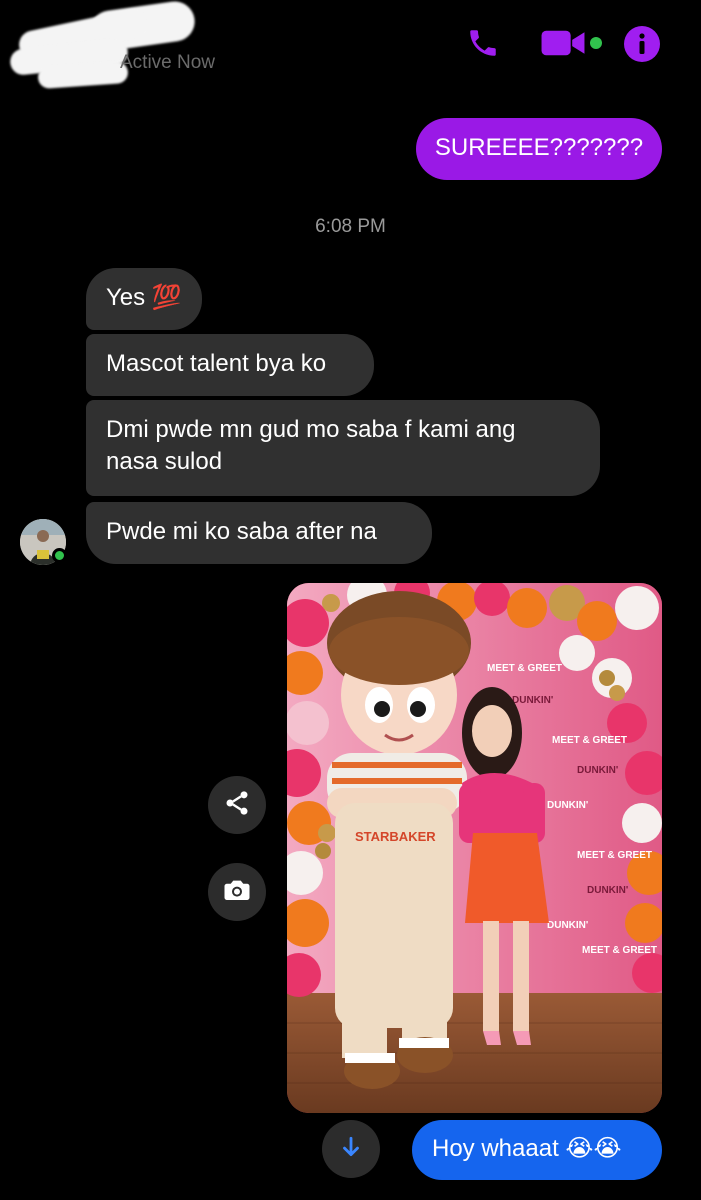  I want to click on message-bubble-incoming: Mascot talent bya ko, so click(230, 365).